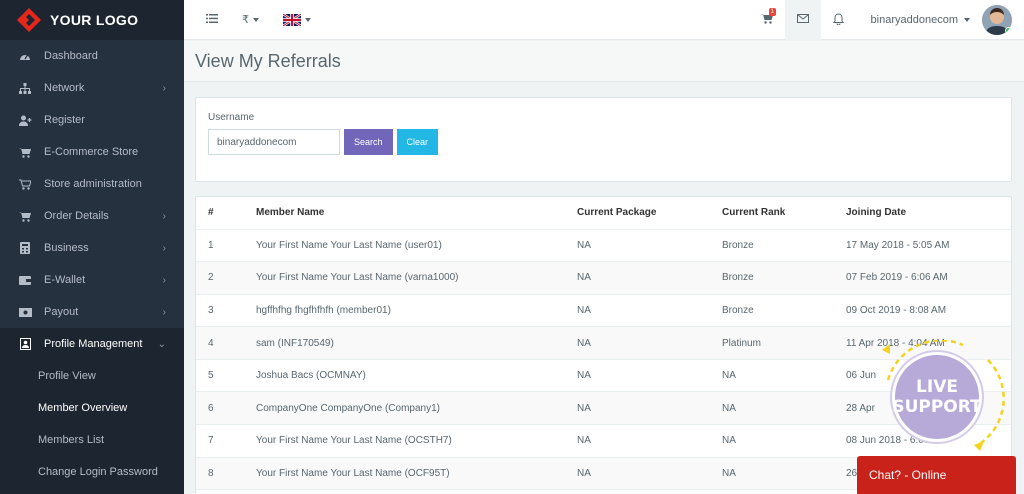 This screenshot has height=494, width=1024. What do you see at coordinates (922, 311) in the screenshot?
I see `cell-joining-date: 09 Oct 2019 - 8:08 AM` at bounding box center [922, 311].